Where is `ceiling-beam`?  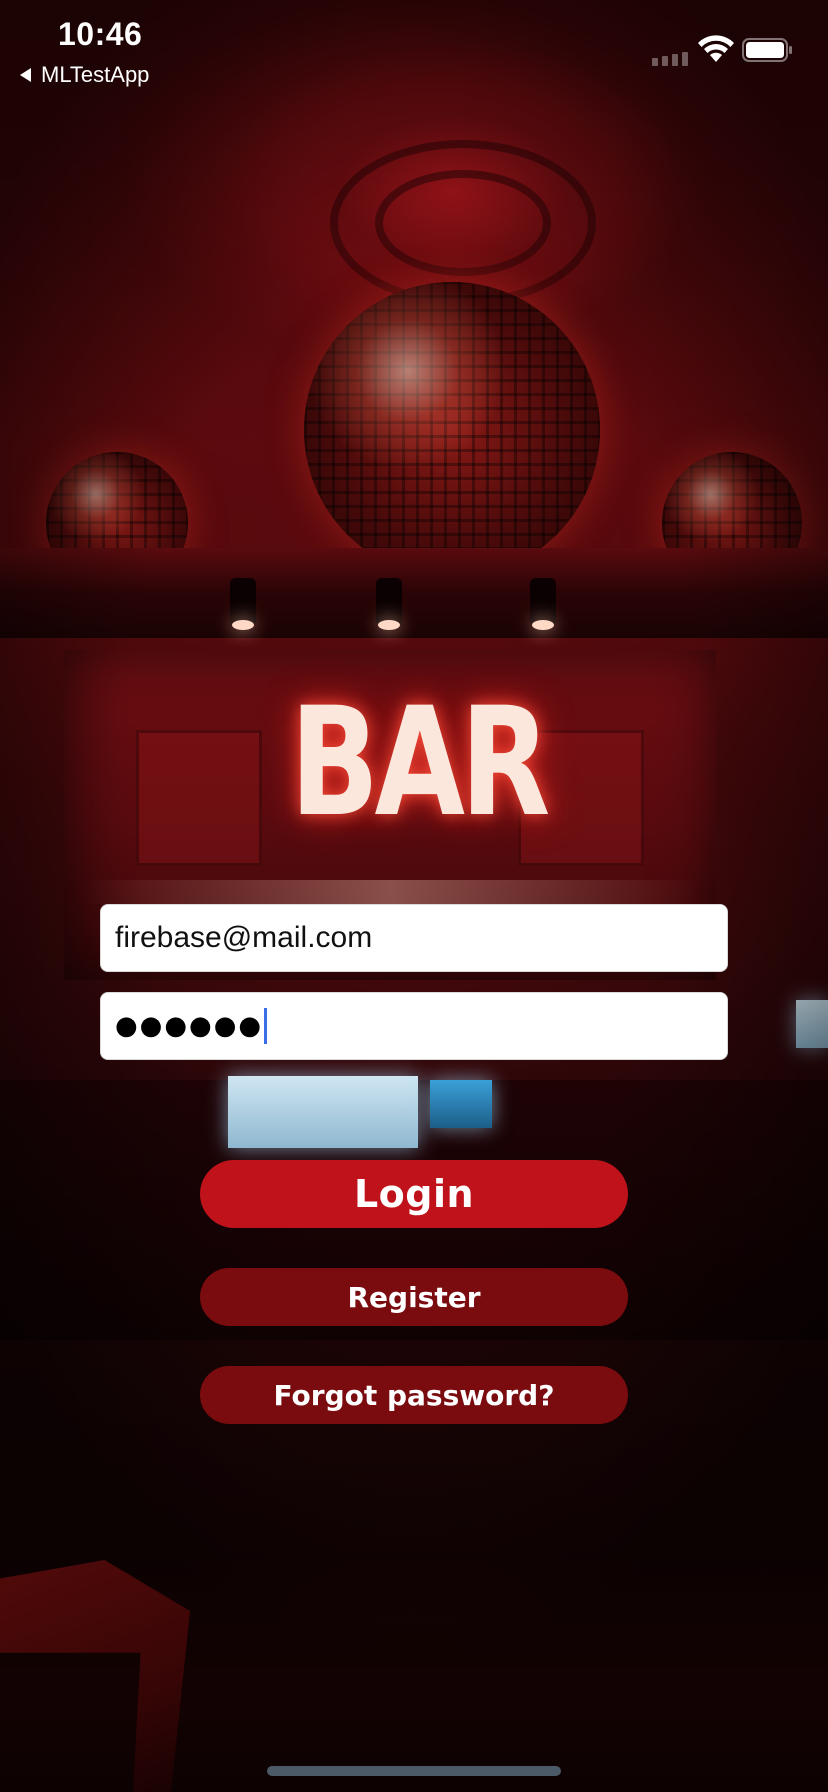
ceiling-beam is located at coordinates (414, 593).